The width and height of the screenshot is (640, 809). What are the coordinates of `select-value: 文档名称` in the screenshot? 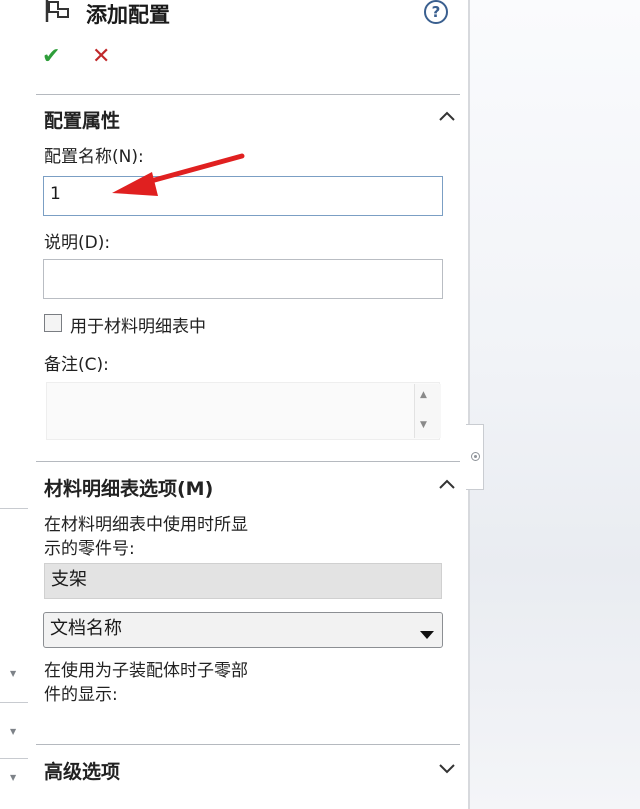 It's located at (86, 628).